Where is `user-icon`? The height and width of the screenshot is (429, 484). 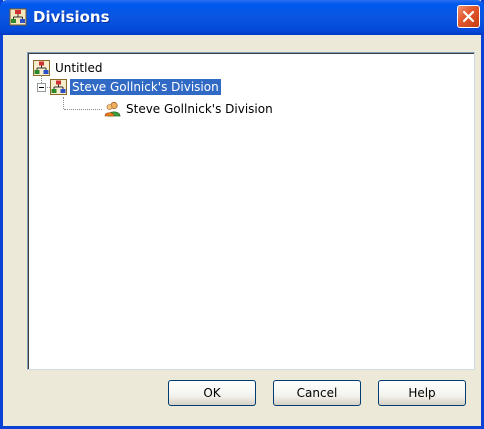
user-icon is located at coordinates (112, 109).